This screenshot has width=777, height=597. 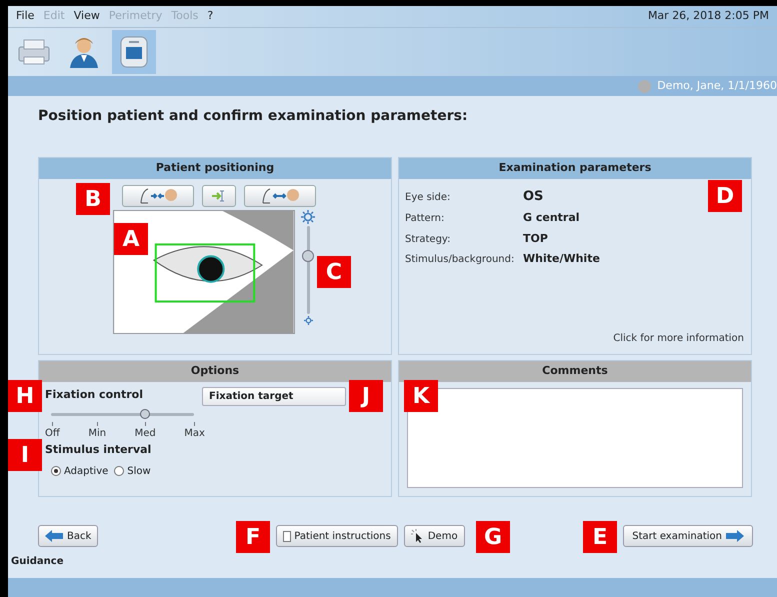 What do you see at coordinates (52, 434) in the screenshot?
I see `tick-label: Off` at bounding box center [52, 434].